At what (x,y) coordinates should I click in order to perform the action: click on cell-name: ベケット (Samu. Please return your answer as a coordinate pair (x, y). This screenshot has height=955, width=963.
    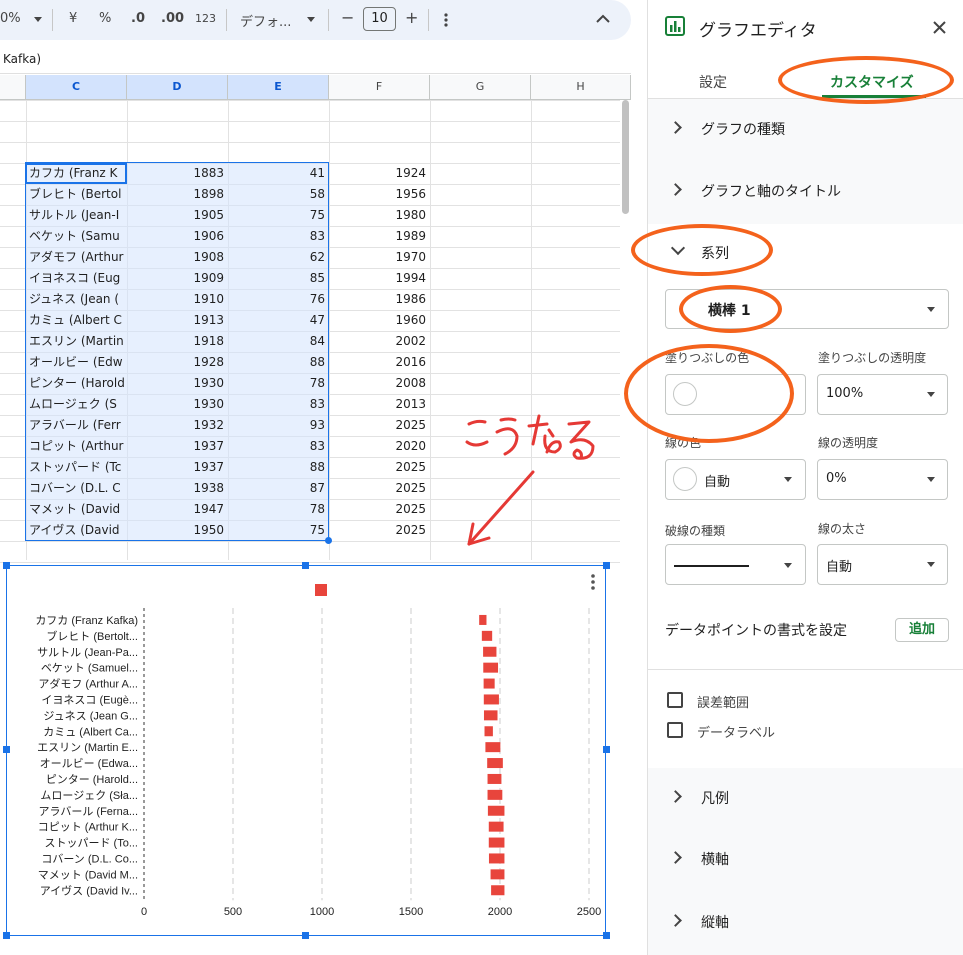
    Looking at the image, I should click on (77, 236).